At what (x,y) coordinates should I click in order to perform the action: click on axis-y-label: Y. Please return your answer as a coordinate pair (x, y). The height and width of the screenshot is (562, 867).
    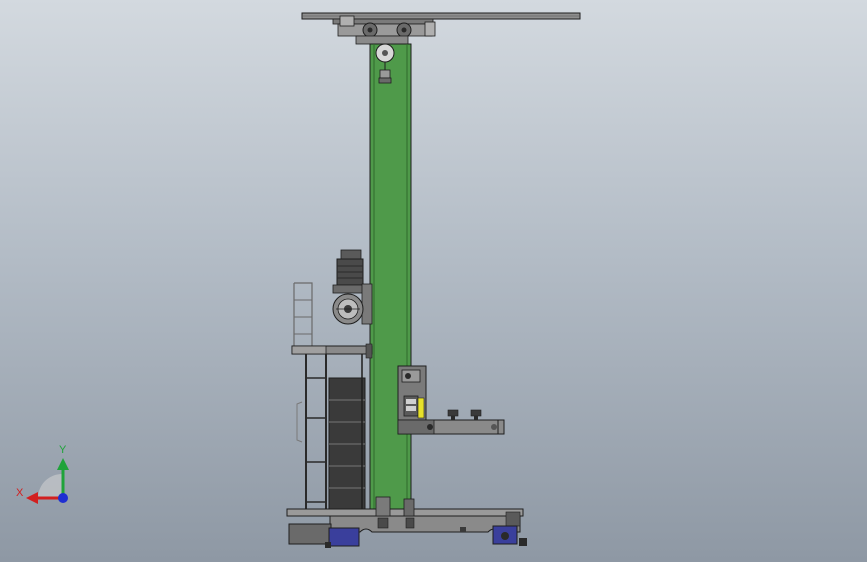
    Looking at the image, I should click on (63, 450).